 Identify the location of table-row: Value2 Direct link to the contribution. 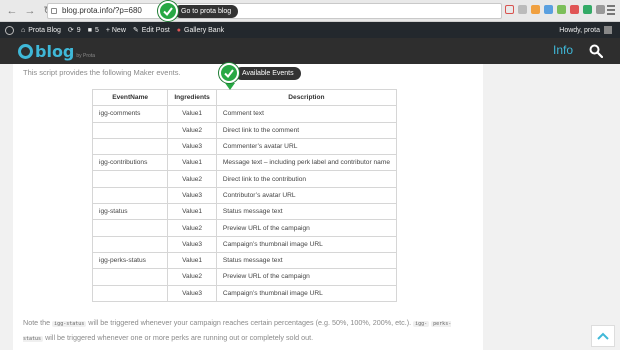
(244, 179).